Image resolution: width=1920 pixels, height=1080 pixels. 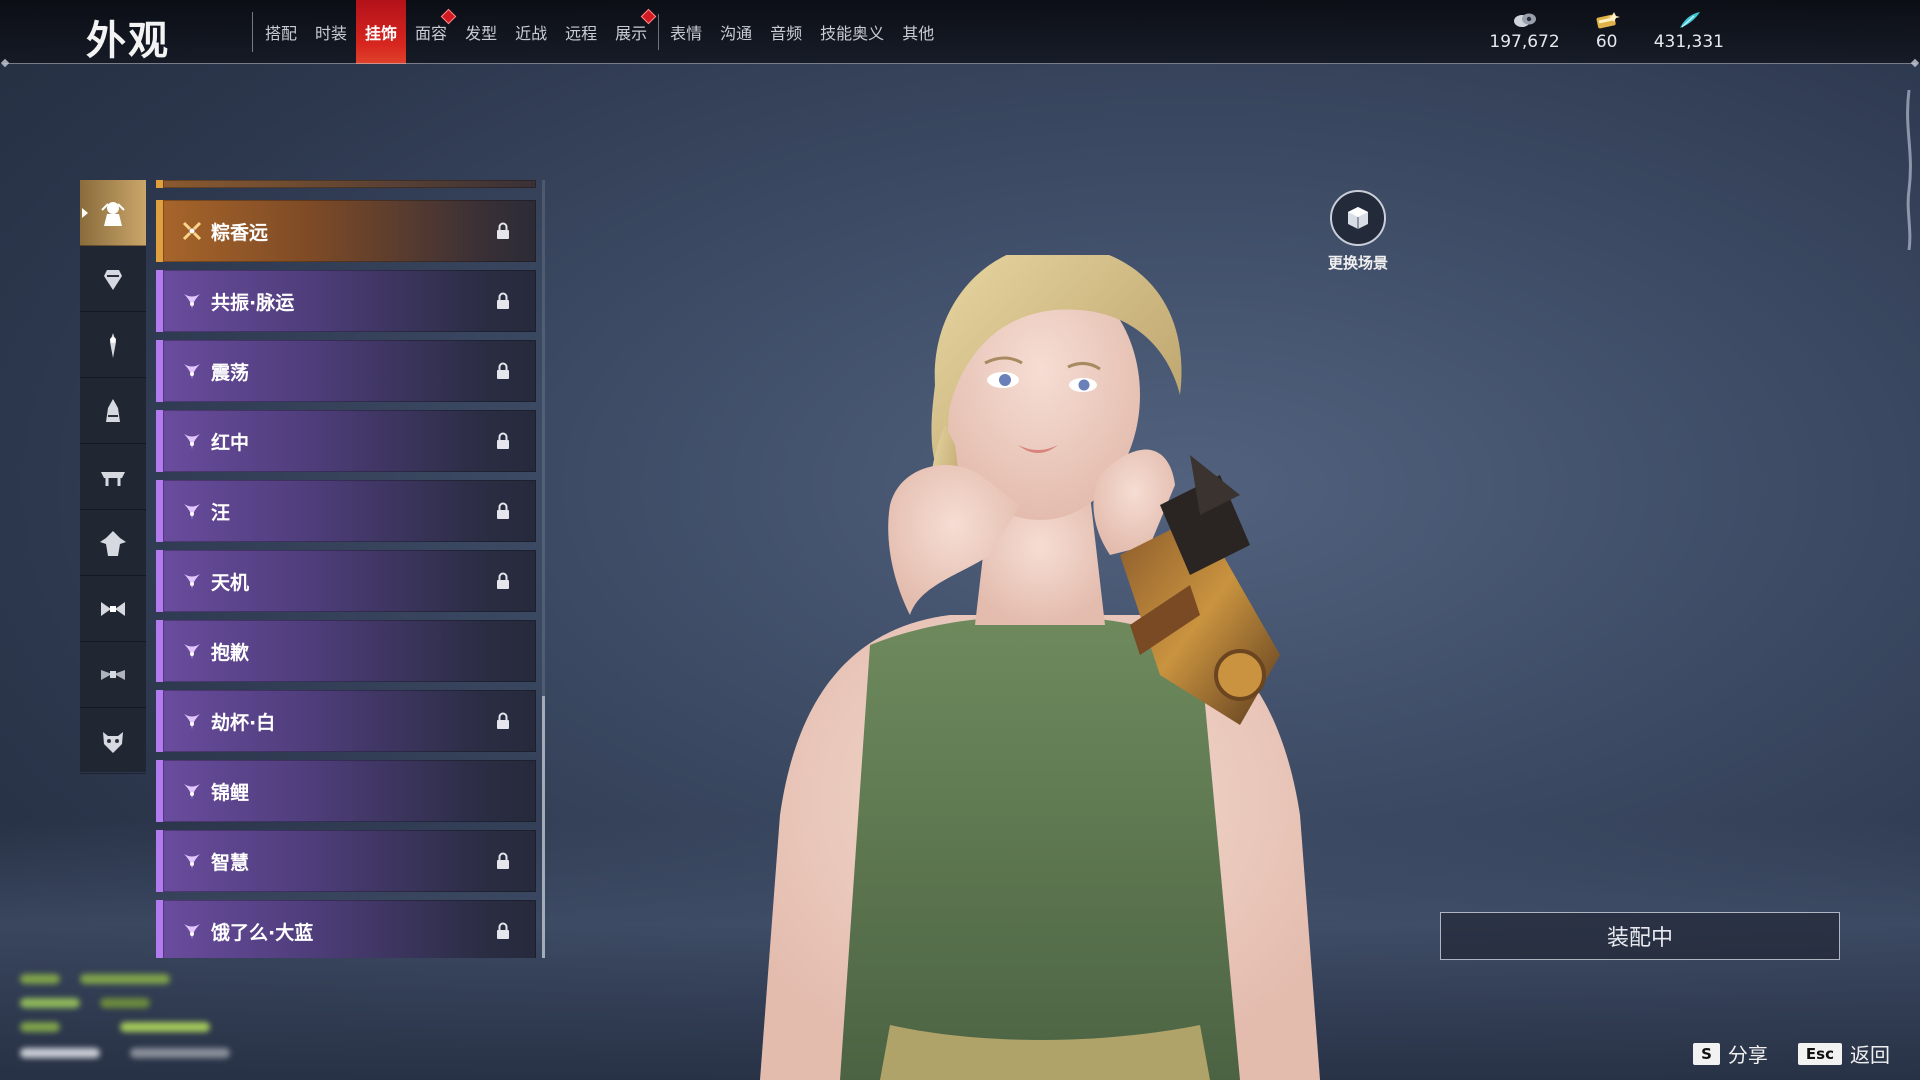 What do you see at coordinates (1688, 42) in the screenshot?
I see `currency-feather-value: 431,331` at bounding box center [1688, 42].